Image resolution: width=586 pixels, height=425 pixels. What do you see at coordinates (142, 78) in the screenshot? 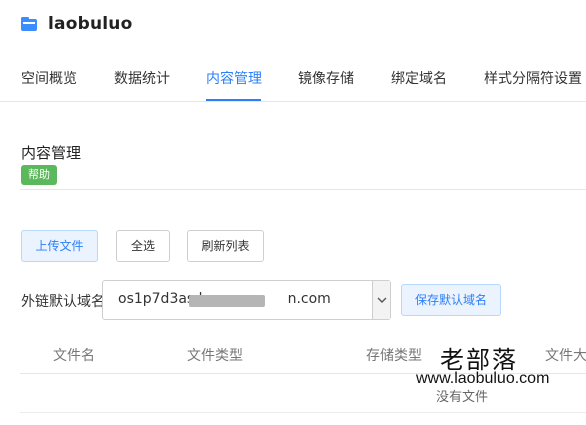
I see `tab-statistics: 数据统计` at bounding box center [142, 78].